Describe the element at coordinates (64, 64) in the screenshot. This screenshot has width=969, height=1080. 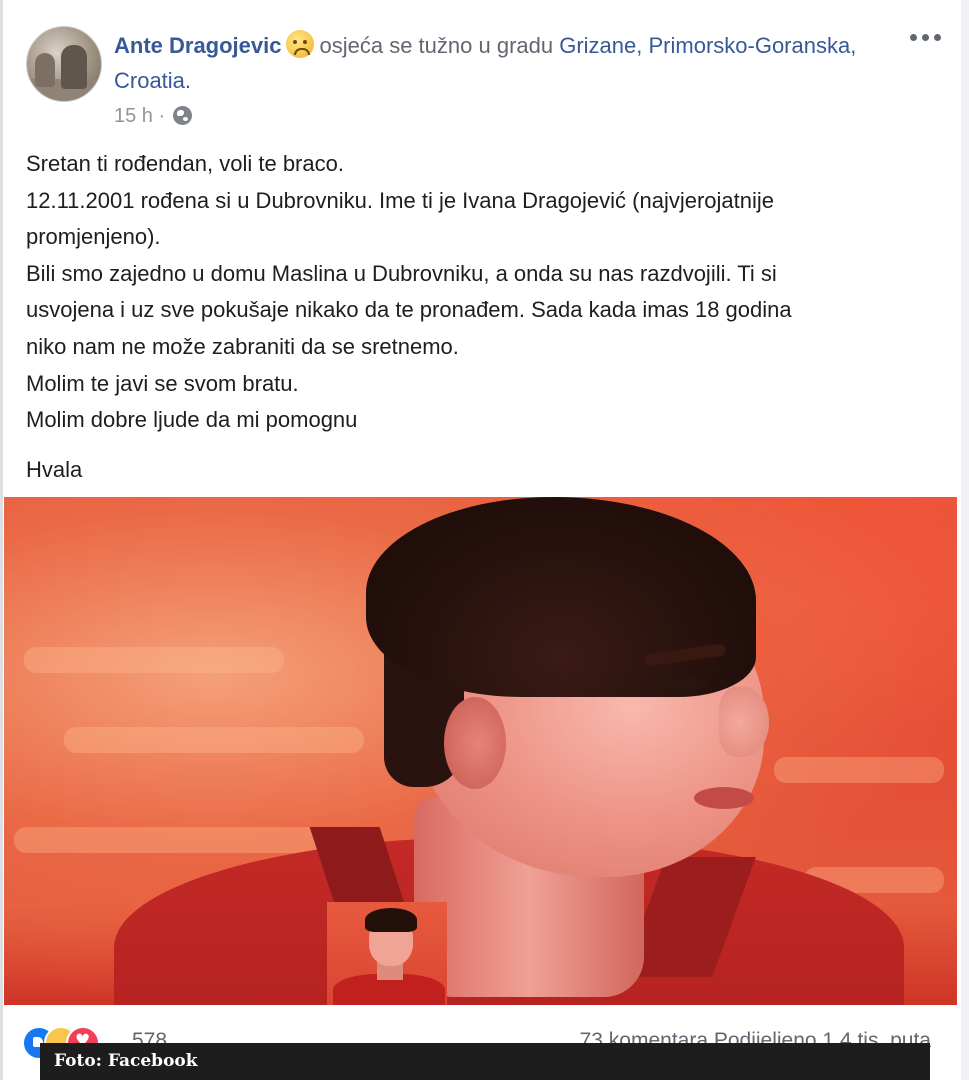
I see `author-avatar` at that location.